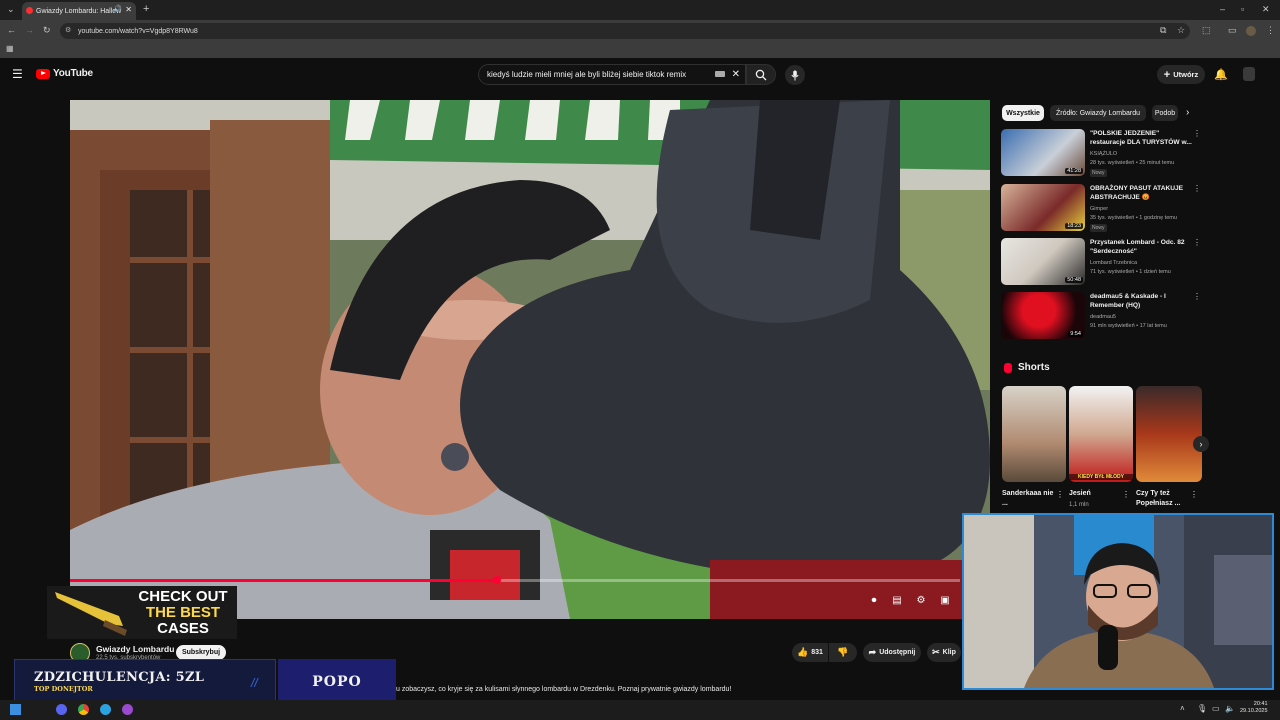 Image resolution: width=1280 pixels, height=720 pixels. I want to click on create-button: + Utwórz, so click(1181, 74).